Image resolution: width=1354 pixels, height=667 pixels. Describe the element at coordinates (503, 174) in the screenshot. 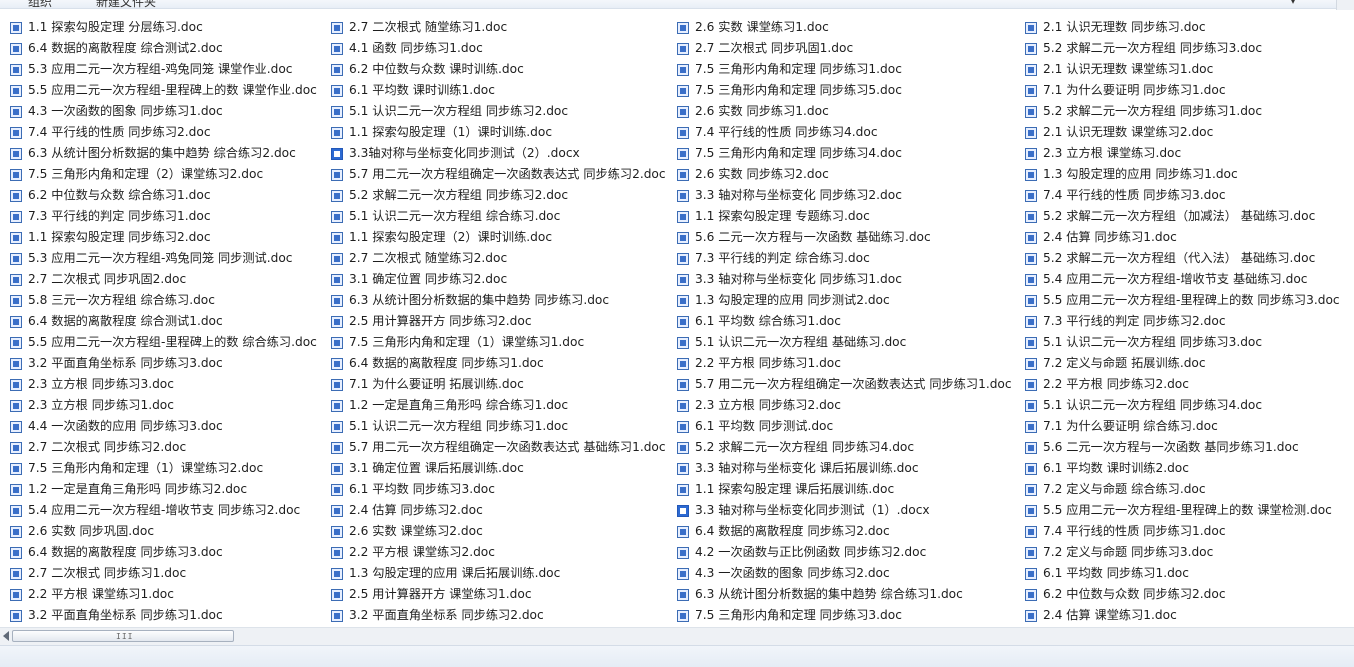

I see `file-item: 5.7 用二元一次方程组确定一次函数表达式 同步练习2.doc` at that location.